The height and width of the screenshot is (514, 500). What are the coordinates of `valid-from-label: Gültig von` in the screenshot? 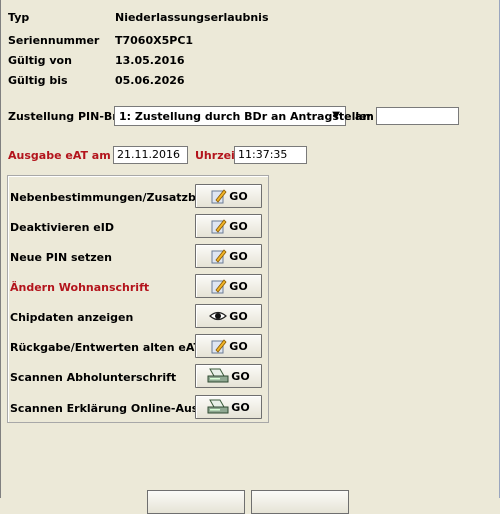 It's located at (40, 60).